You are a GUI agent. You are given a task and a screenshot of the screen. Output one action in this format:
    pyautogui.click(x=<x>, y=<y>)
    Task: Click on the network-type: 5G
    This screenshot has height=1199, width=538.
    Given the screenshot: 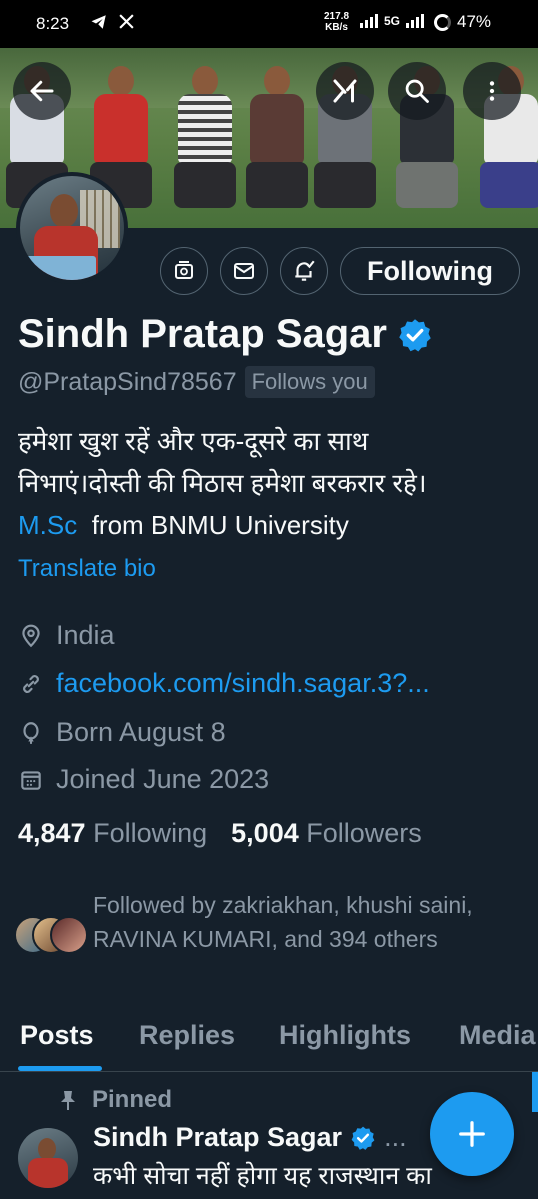 What is the action you would take?
    pyautogui.click(x=392, y=21)
    